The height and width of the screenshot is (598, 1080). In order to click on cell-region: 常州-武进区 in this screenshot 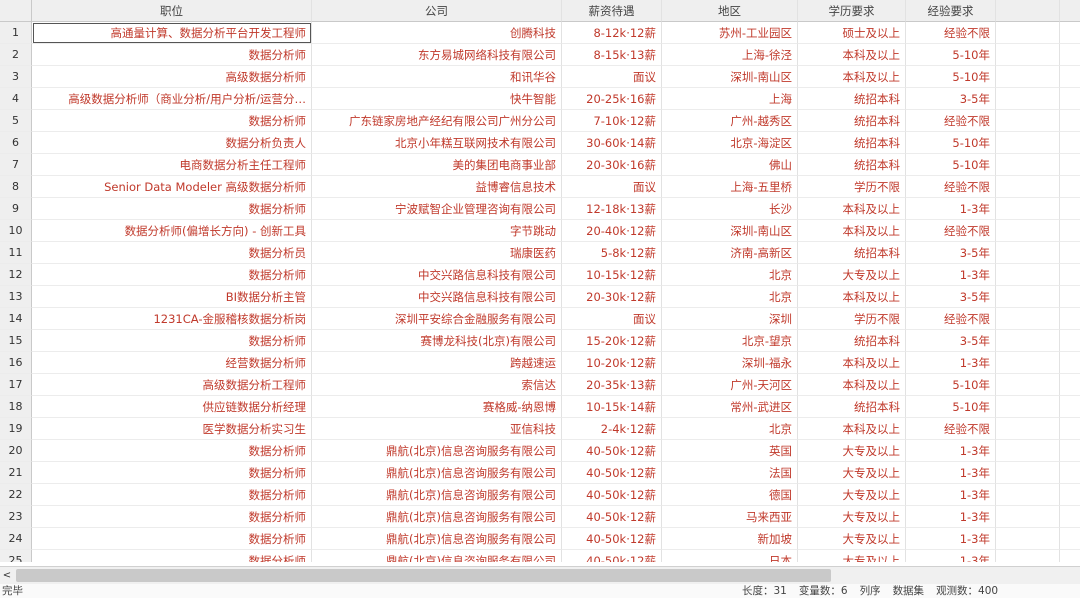, I will do `click(730, 407)`.